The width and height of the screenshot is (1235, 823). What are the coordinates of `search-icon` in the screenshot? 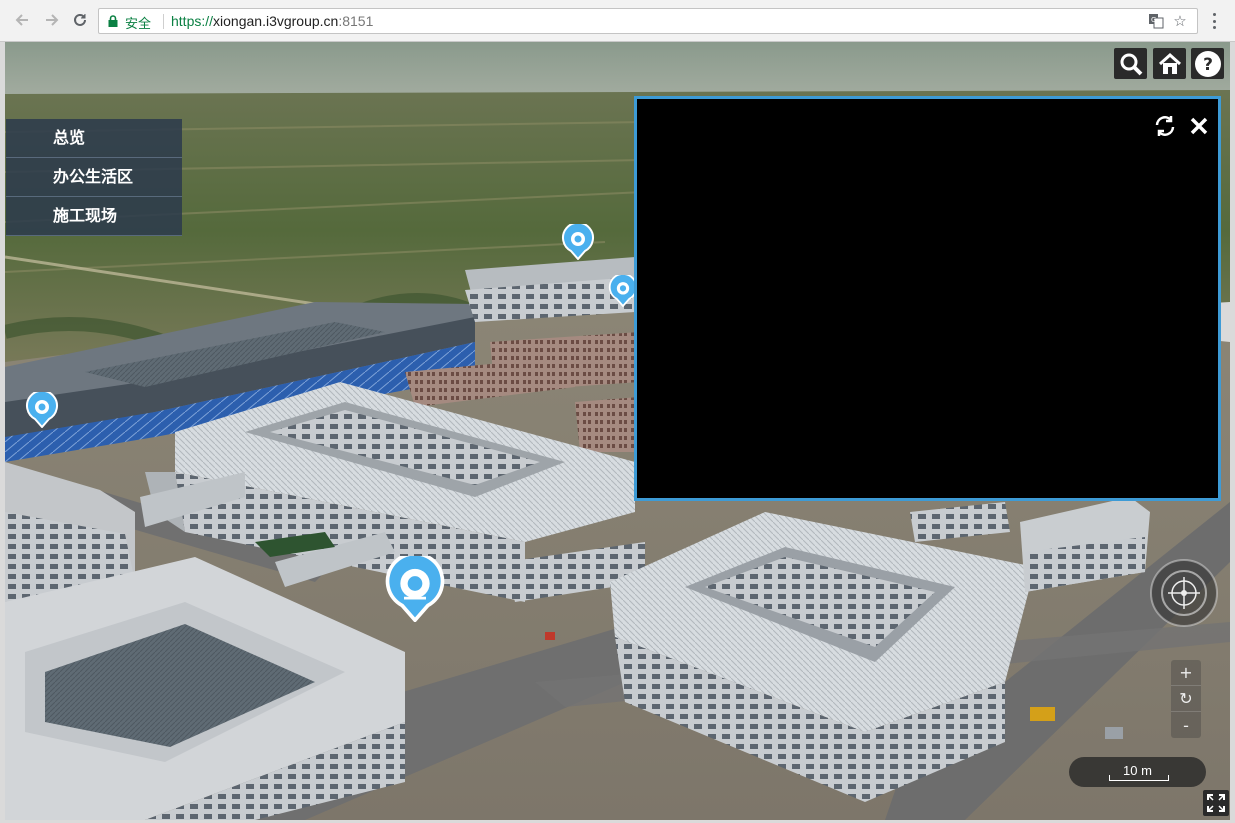 It's located at (1131, 64).